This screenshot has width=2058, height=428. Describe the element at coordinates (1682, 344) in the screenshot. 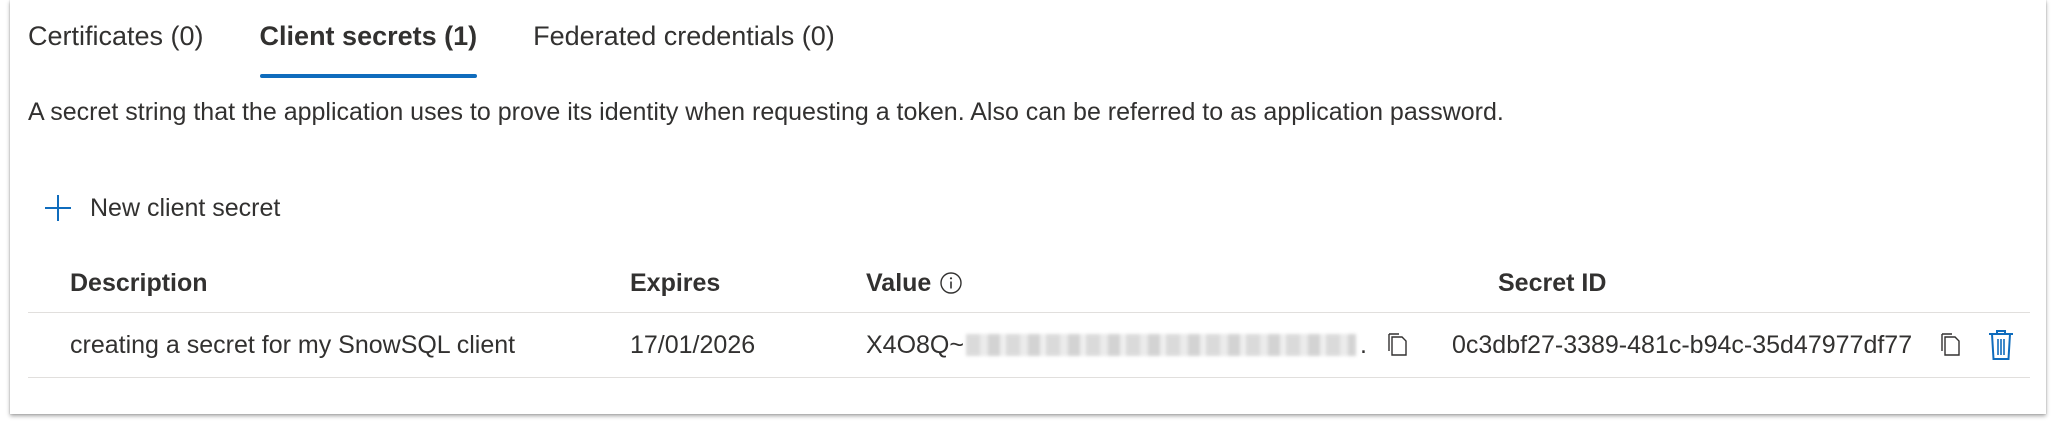

I see `secret-id: 0c3dbf27-3389-481c-b94c-35d47977df77` at that location.